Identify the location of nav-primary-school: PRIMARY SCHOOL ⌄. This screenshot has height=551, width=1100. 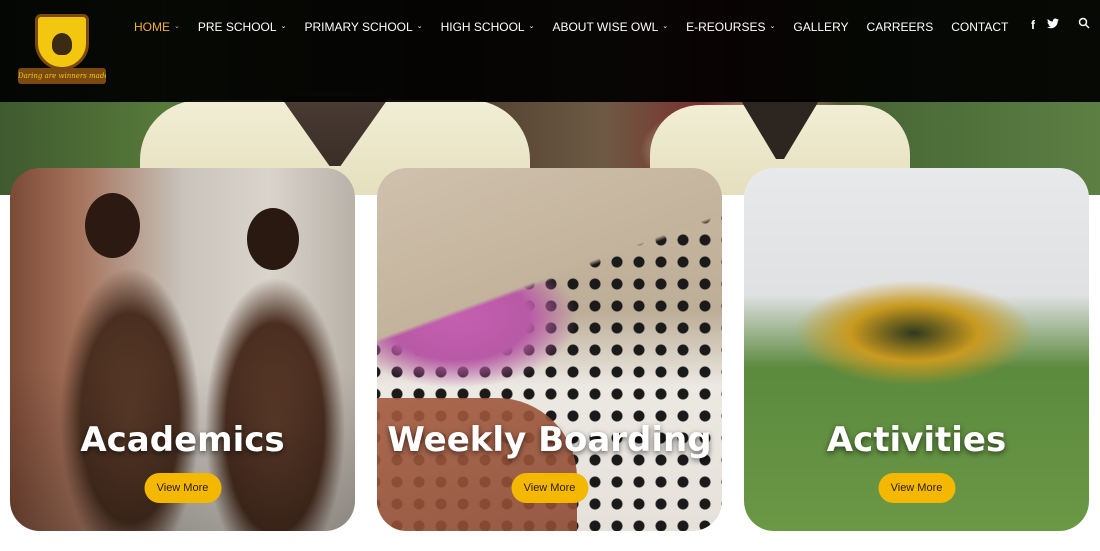
(363, 27).